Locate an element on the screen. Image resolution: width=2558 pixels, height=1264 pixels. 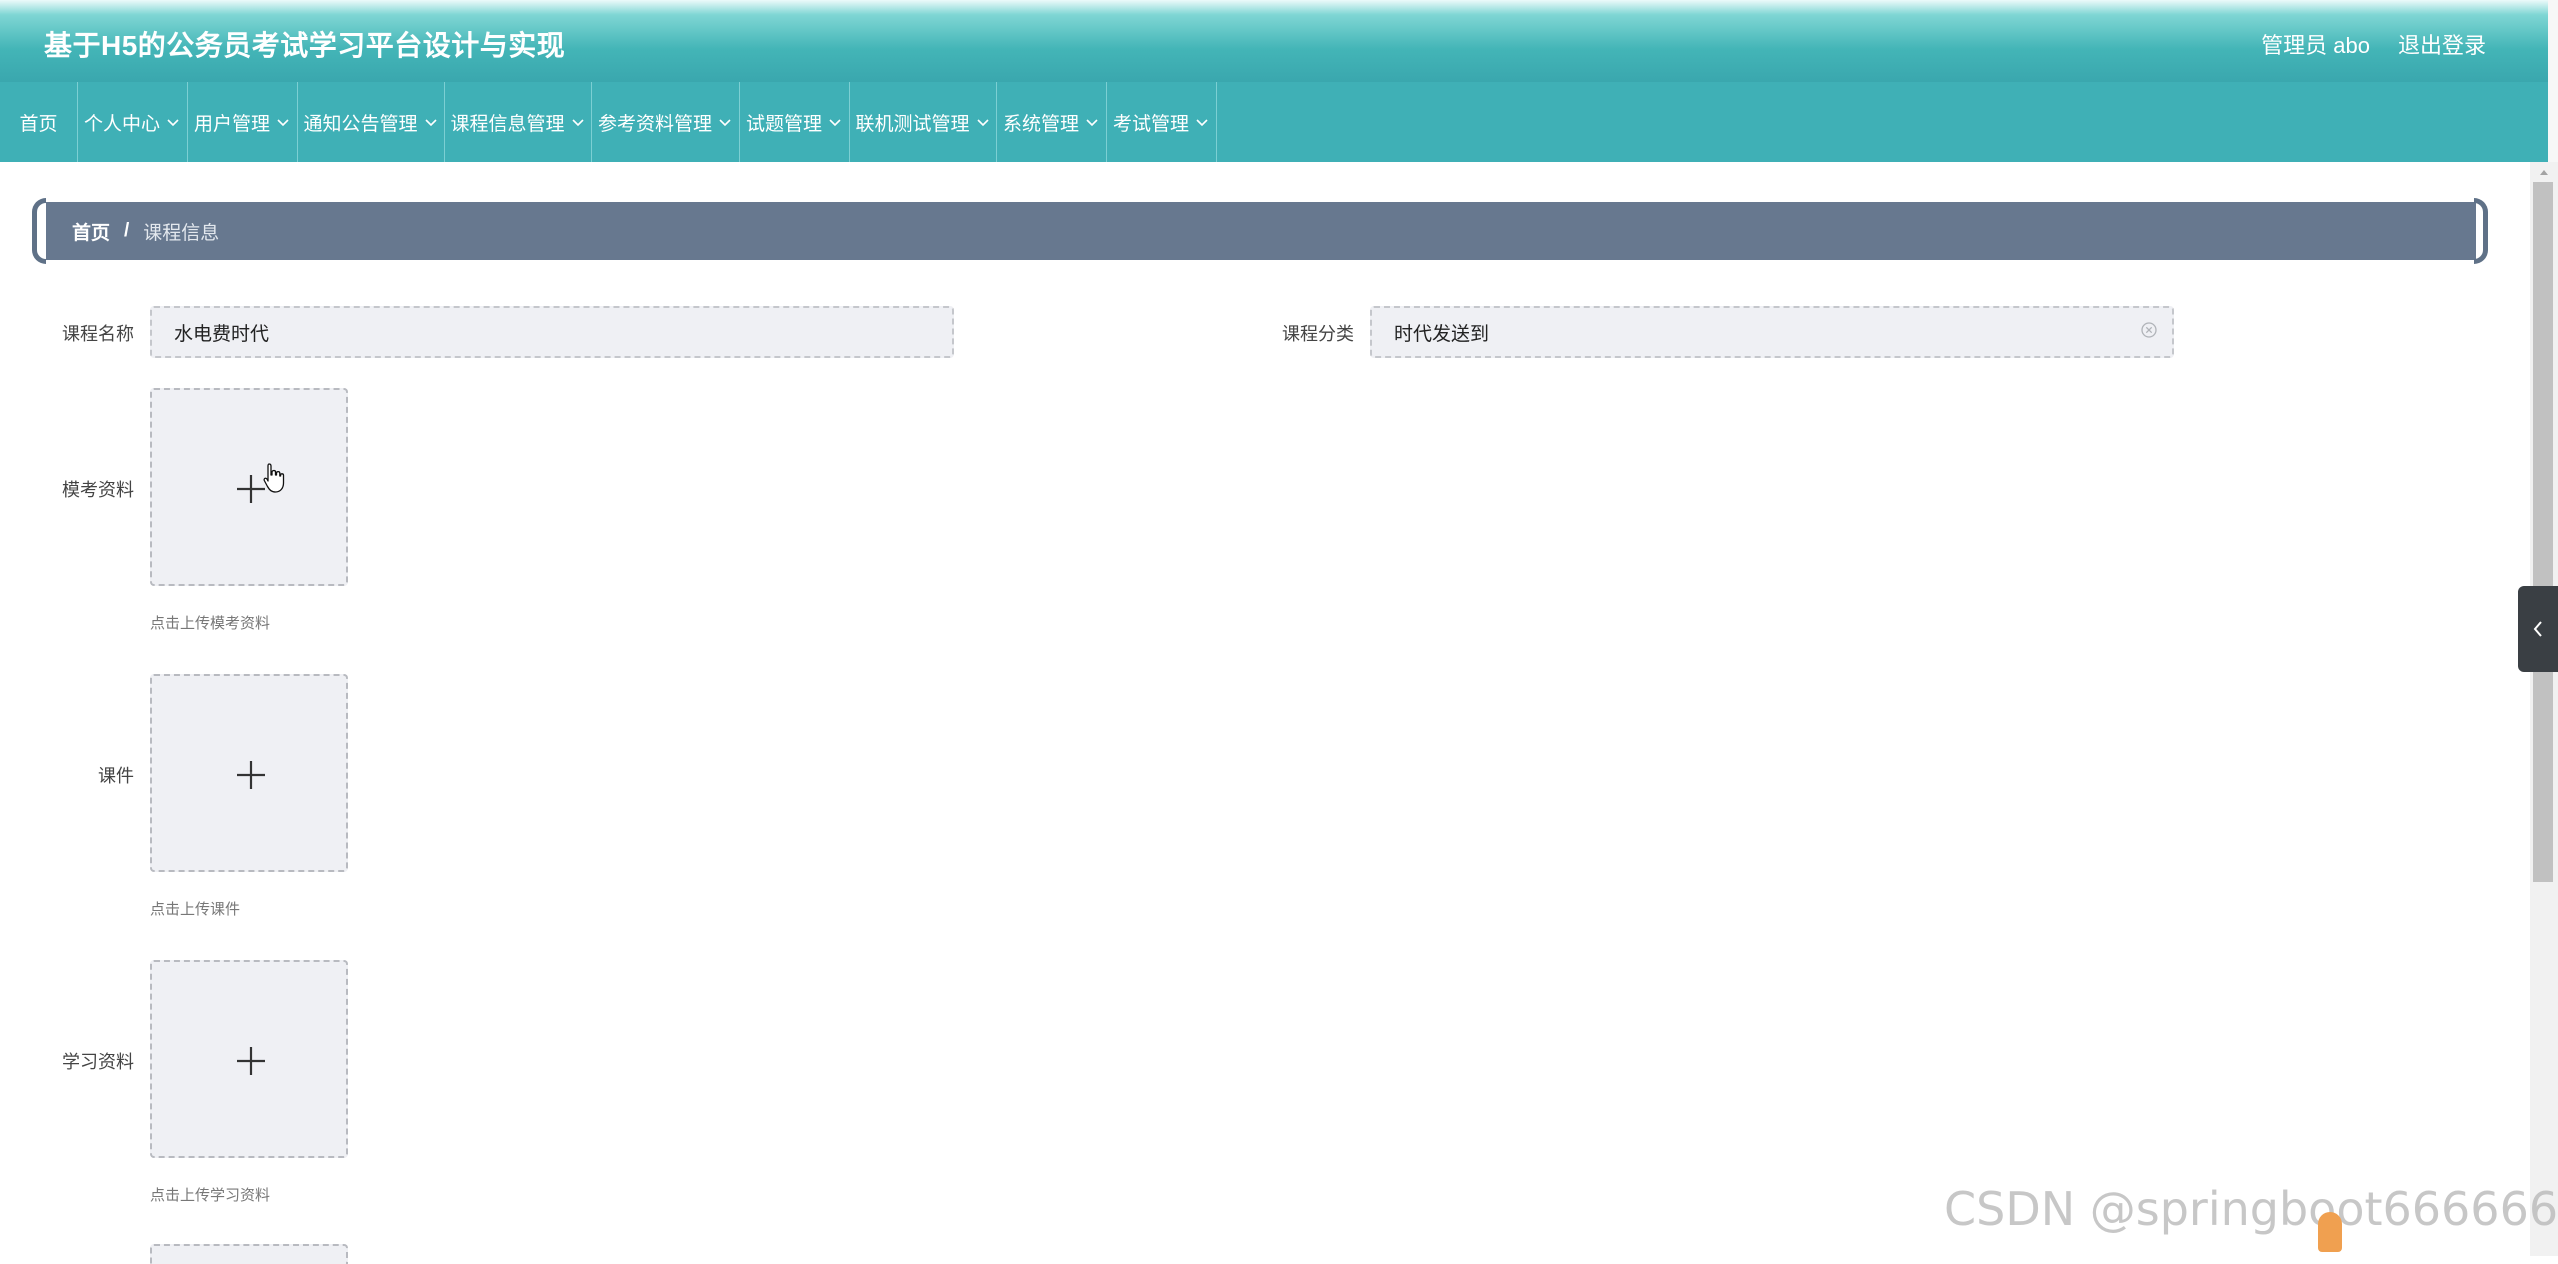
nav-item-exam-management: 考试管理 is located at coordinates (1162, 122).